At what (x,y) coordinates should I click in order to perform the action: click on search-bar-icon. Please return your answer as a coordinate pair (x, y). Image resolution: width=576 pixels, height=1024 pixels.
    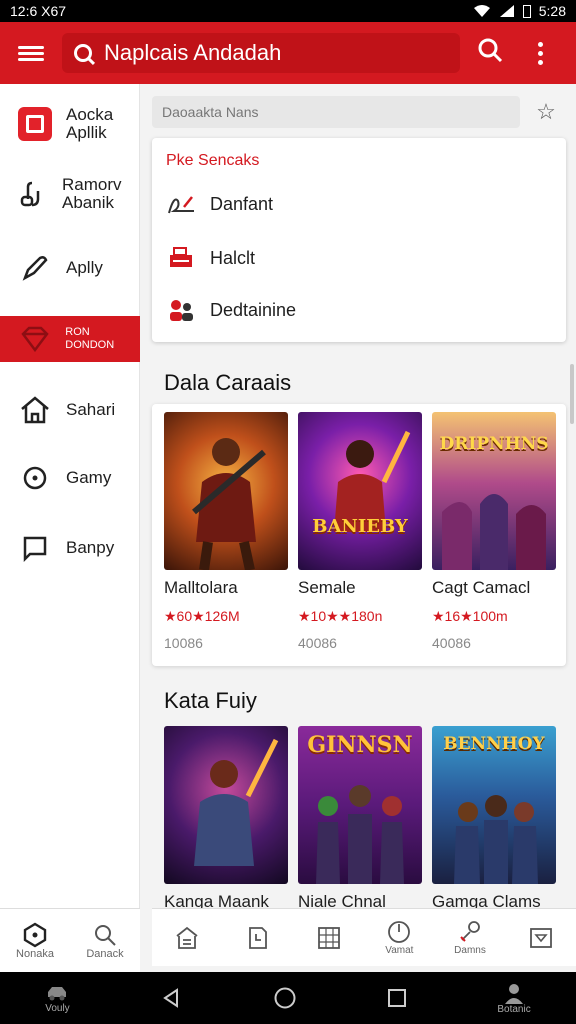
    Looking at the image, I should click on (83, 53).